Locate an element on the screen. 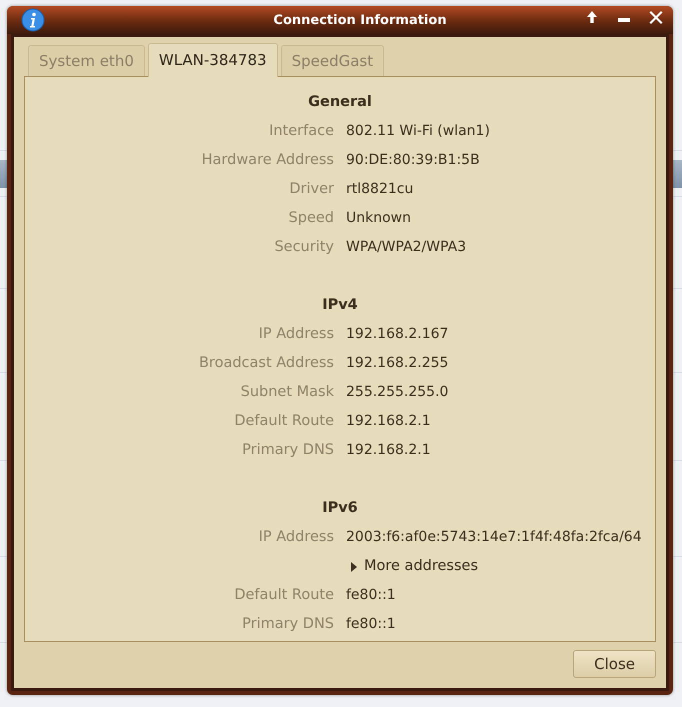 The image size is (682, 707). field-value: 192.168.2.255 is located at coordinates (398, 363).